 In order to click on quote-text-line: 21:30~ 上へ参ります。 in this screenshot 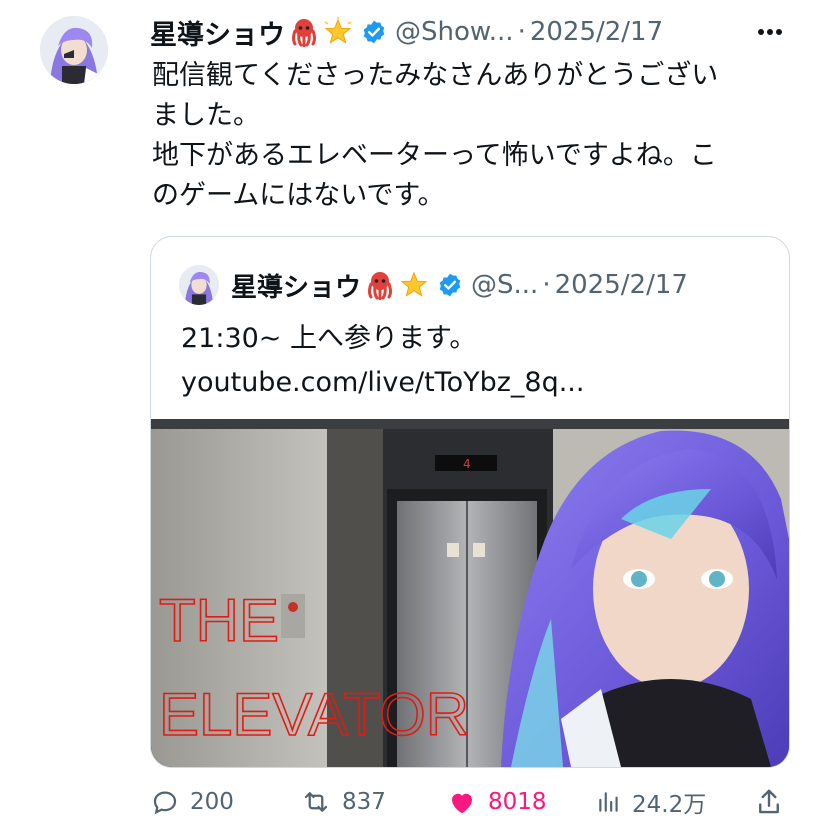, I will do `click(329, 338)`.